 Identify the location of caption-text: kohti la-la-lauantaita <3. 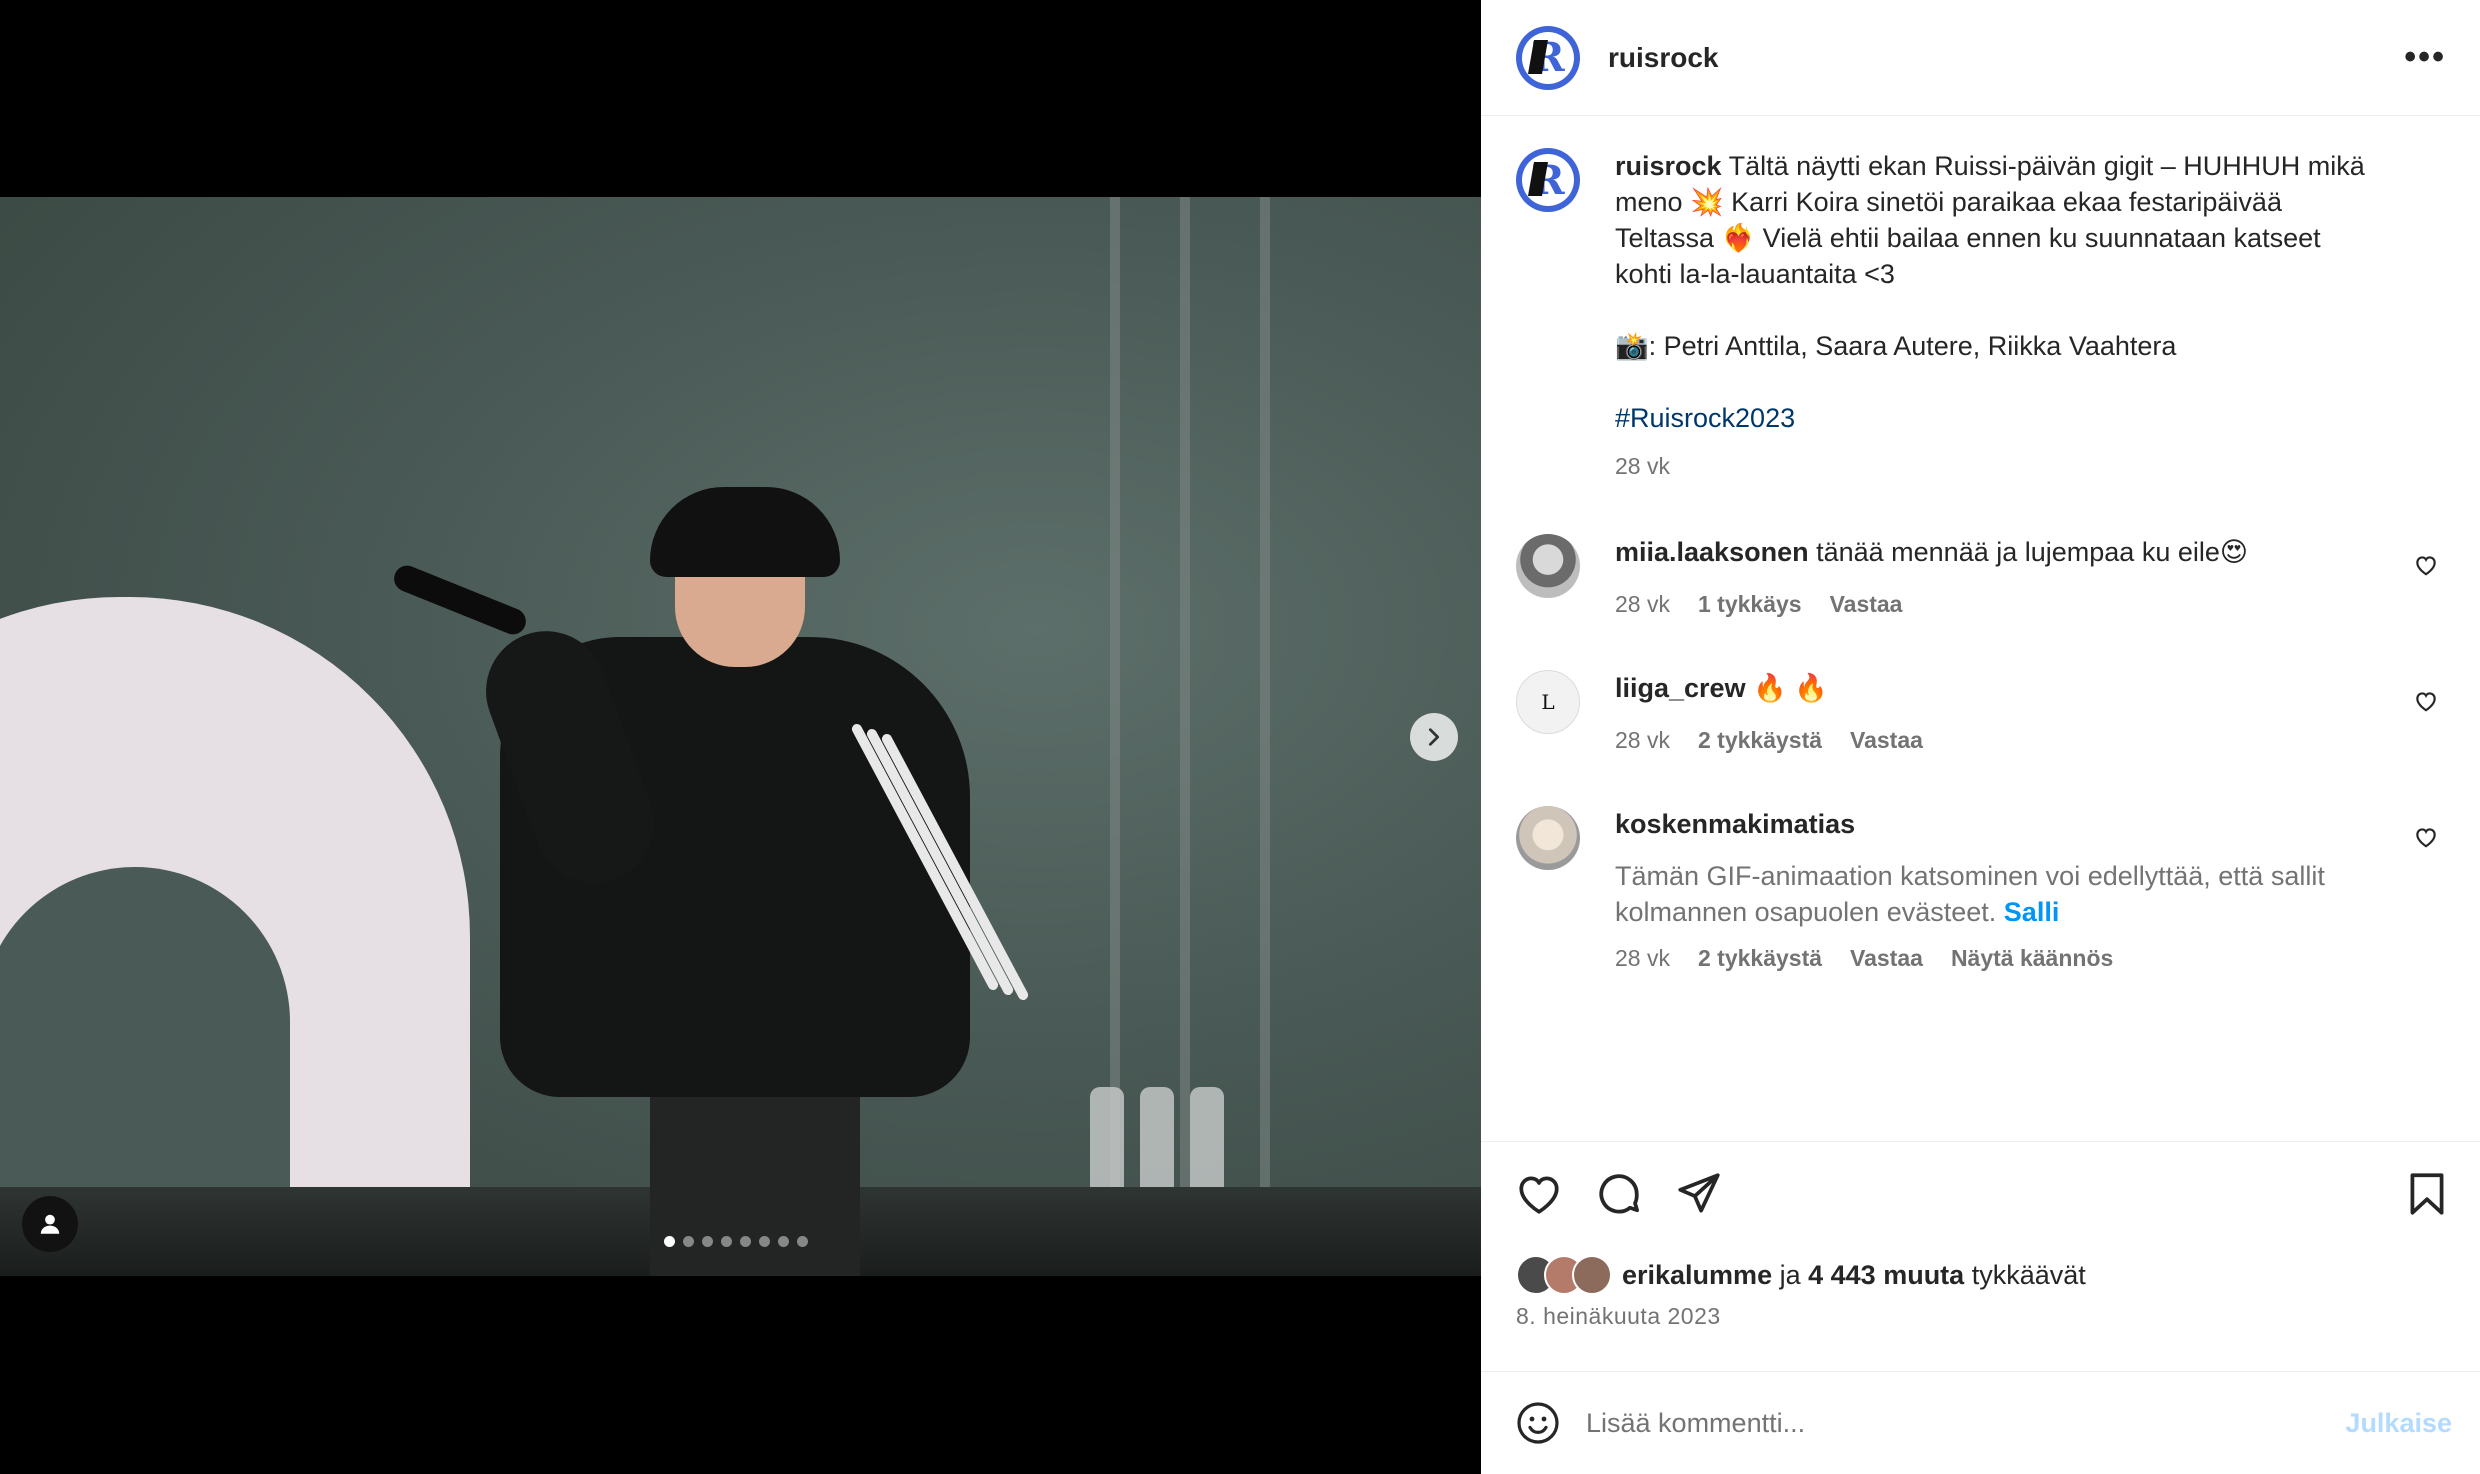
(1755, 274).